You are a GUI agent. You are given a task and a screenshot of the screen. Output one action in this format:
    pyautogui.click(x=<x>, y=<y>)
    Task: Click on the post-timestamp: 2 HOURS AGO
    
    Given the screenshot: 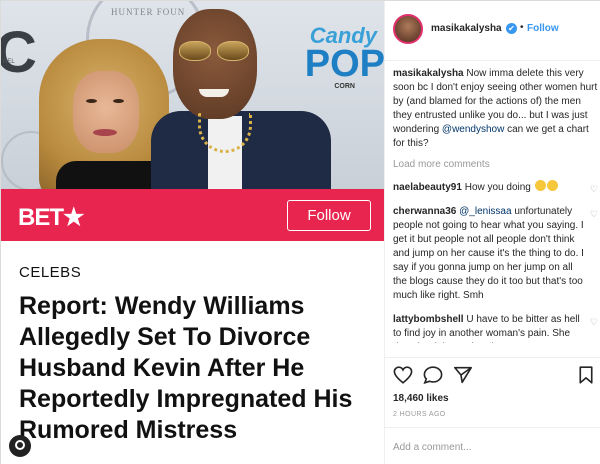 What is the action you would take?
    pyautogui.click(x=419, y=414)
    